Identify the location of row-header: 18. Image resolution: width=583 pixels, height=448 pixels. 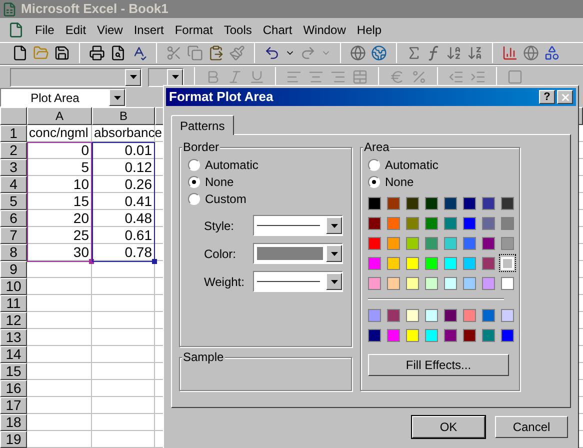
(13, 422).